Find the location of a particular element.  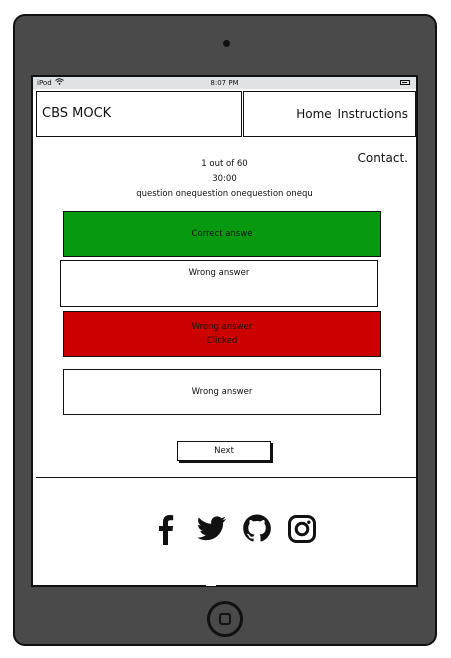

nav-home: Home is located at coordinates (313, 114).